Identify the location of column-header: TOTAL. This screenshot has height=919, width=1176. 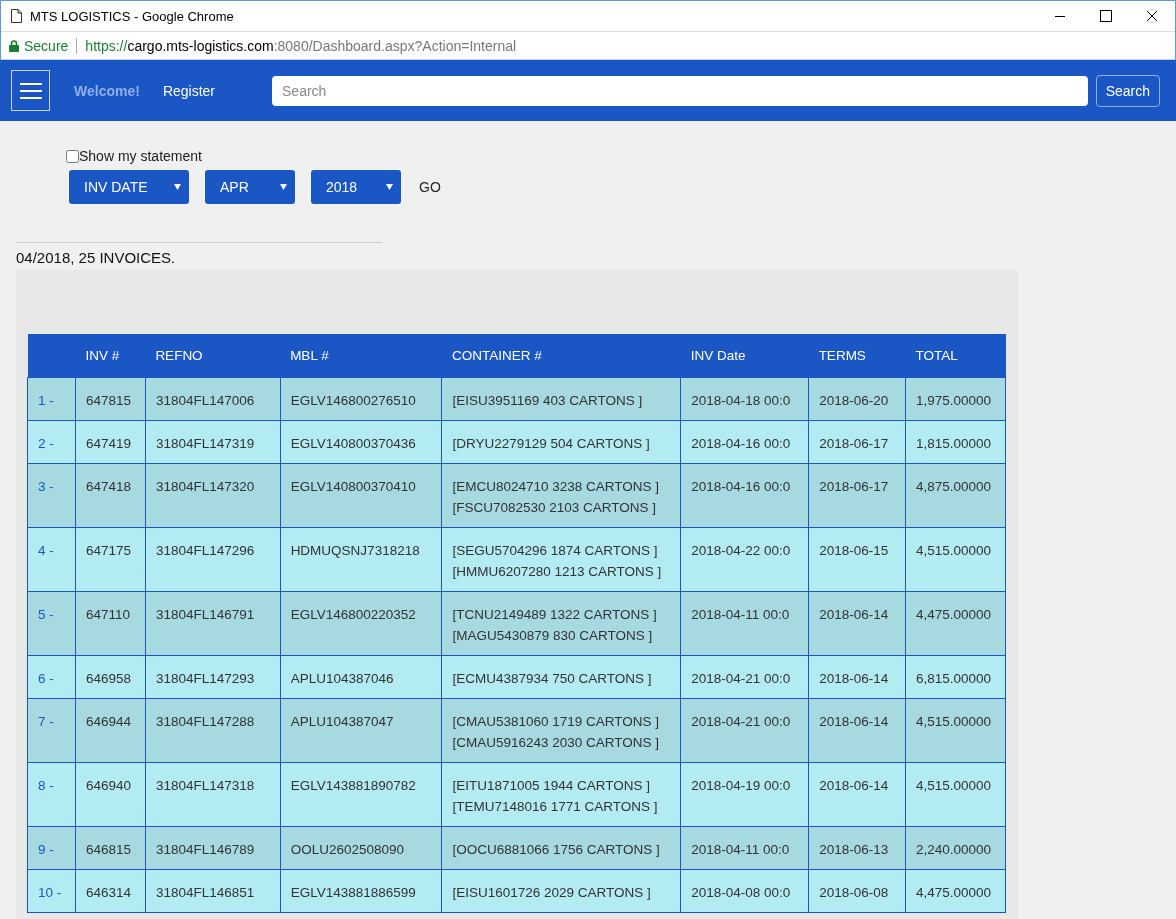
(955, 355).